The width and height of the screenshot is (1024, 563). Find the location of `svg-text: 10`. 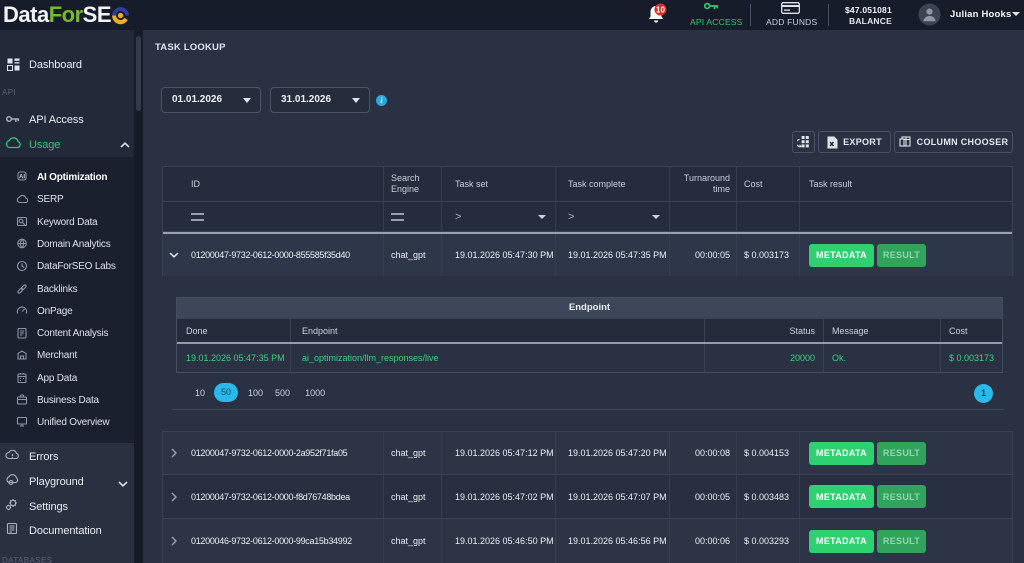

svg-text: 10 is located at coordinates (660, 9).